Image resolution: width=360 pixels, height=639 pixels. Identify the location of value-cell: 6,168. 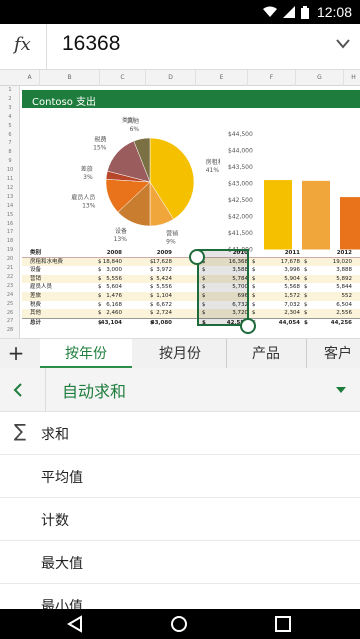
(102, 305).